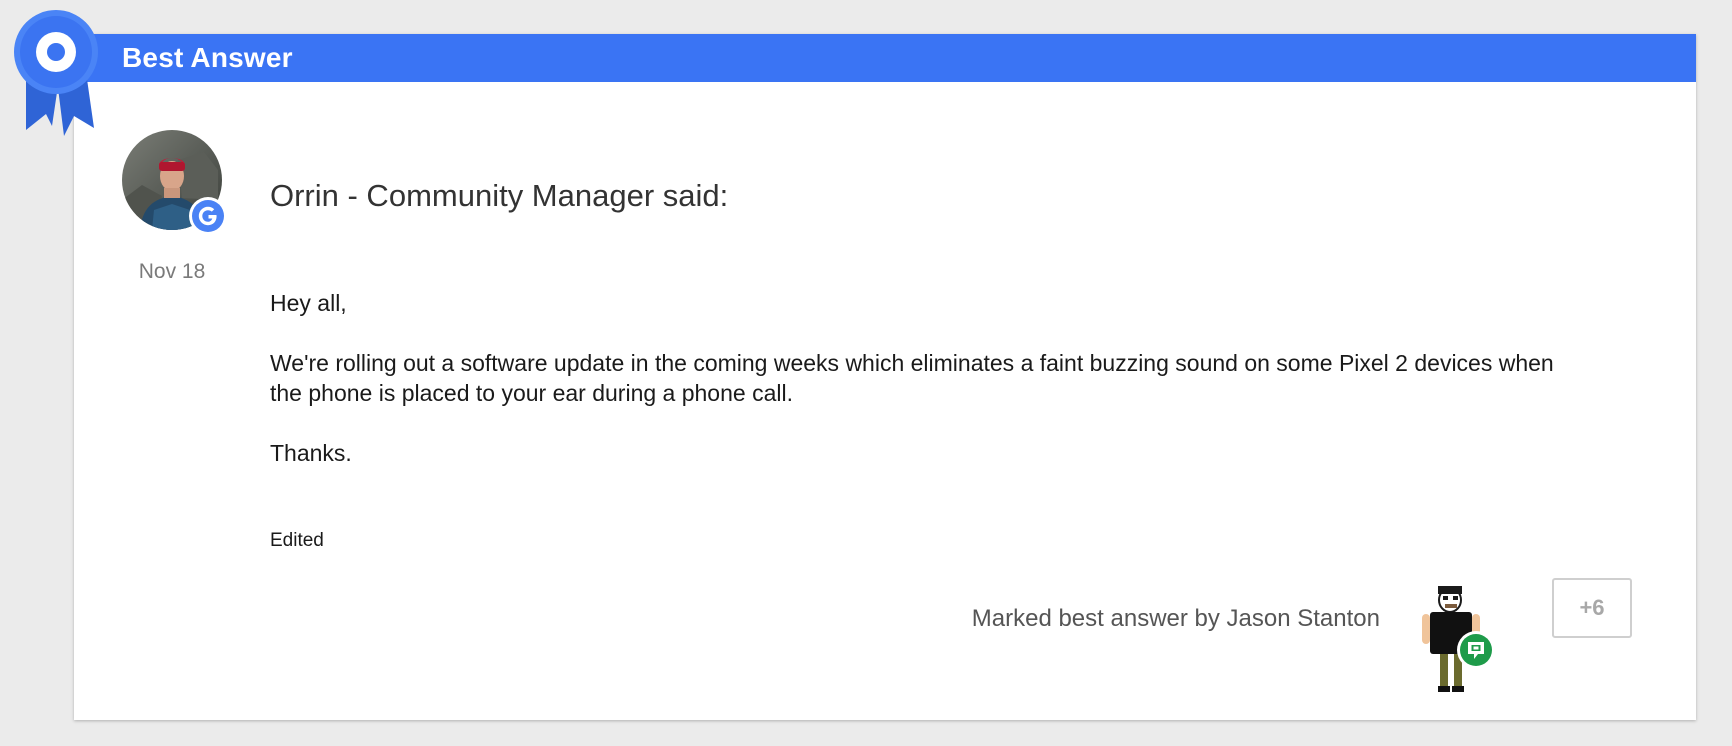 The width and height of the screenshot is (1732, 746). Describe the element at coordinates (1175, 618) in the screenshot. I see `marked-best-answer-text: Marked best answer by Jason Stanton` at that location.